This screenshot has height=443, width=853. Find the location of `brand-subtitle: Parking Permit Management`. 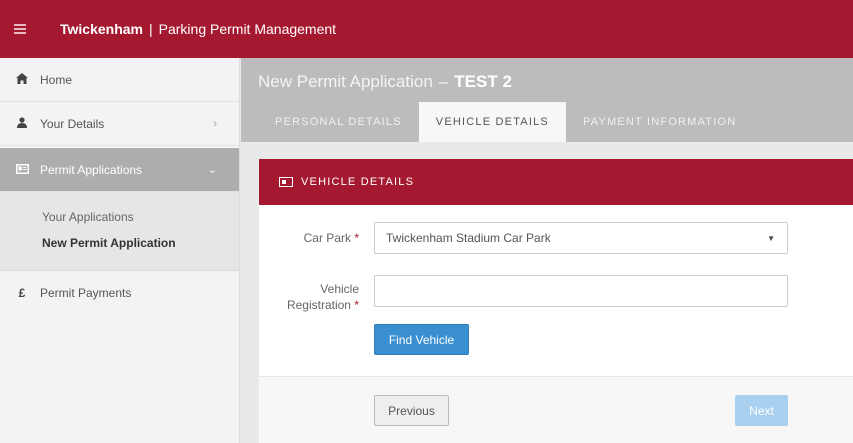

brand-subtitle: Parking Permit Management is located at coordinates (247, 29).